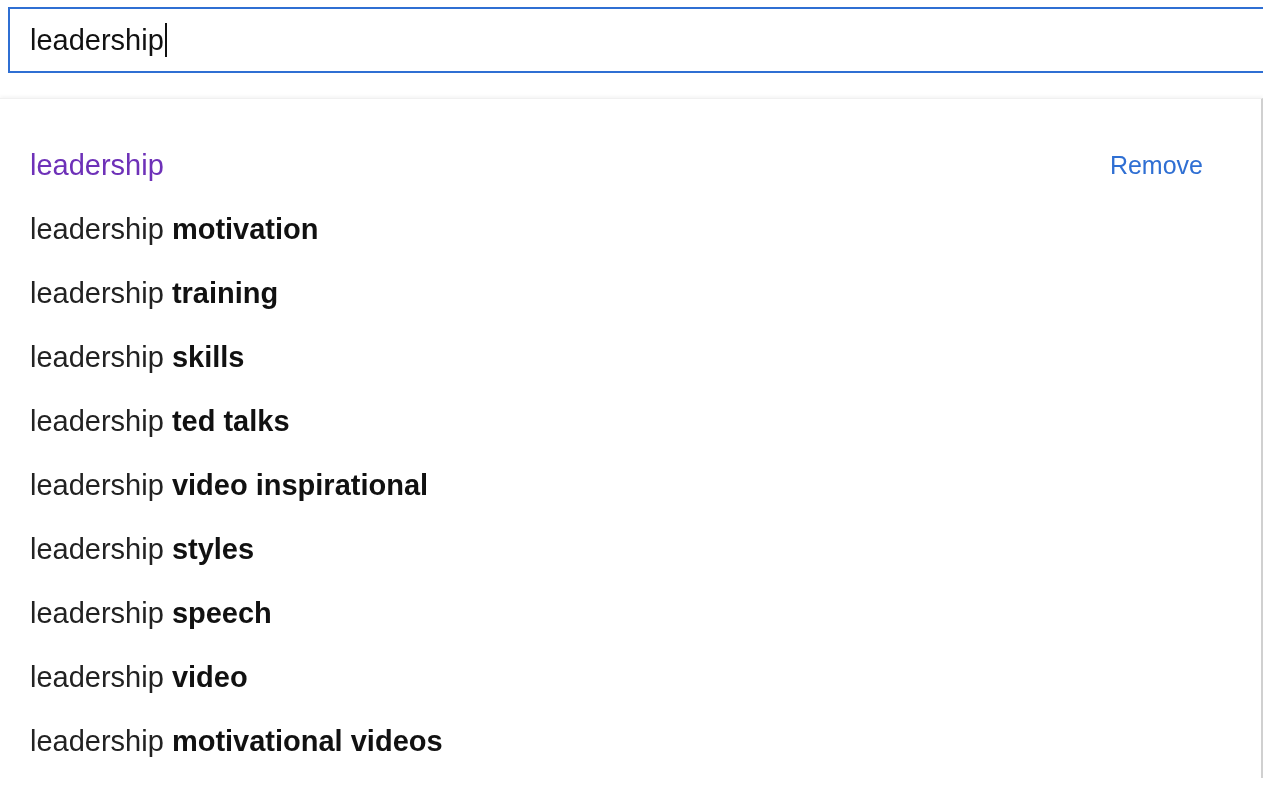 The width and height of the screenshot is (1263, 807). I want to click on search-suggestion: leadership speech, so click(616, 613).